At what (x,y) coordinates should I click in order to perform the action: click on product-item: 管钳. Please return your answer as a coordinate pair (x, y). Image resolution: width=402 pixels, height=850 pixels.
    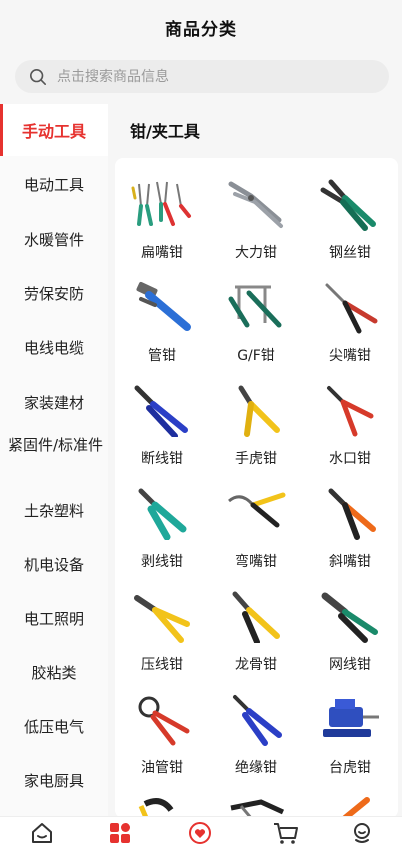
    Looking at the image, I should click on (162, 320).